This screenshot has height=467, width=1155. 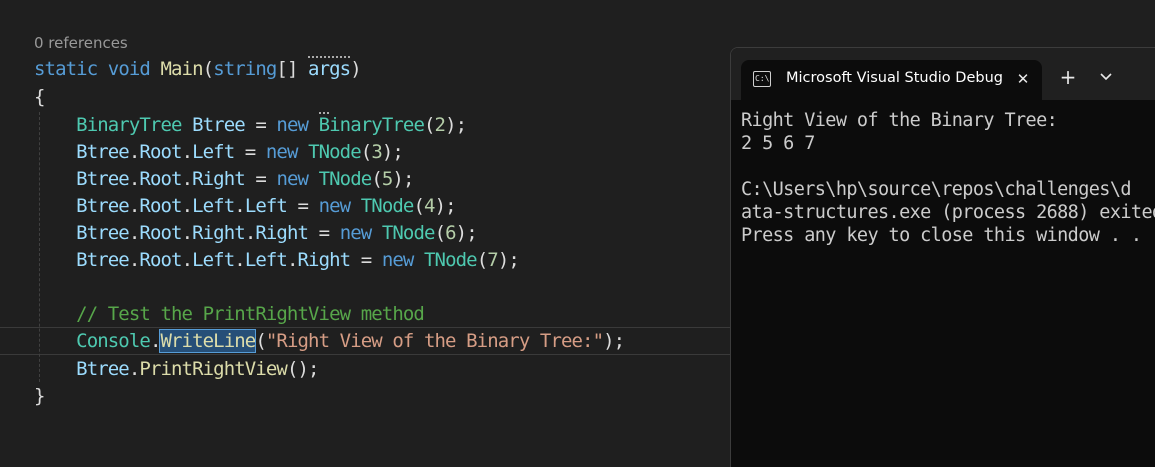 I want to click on keyword: void, so click(x=129, y=69).